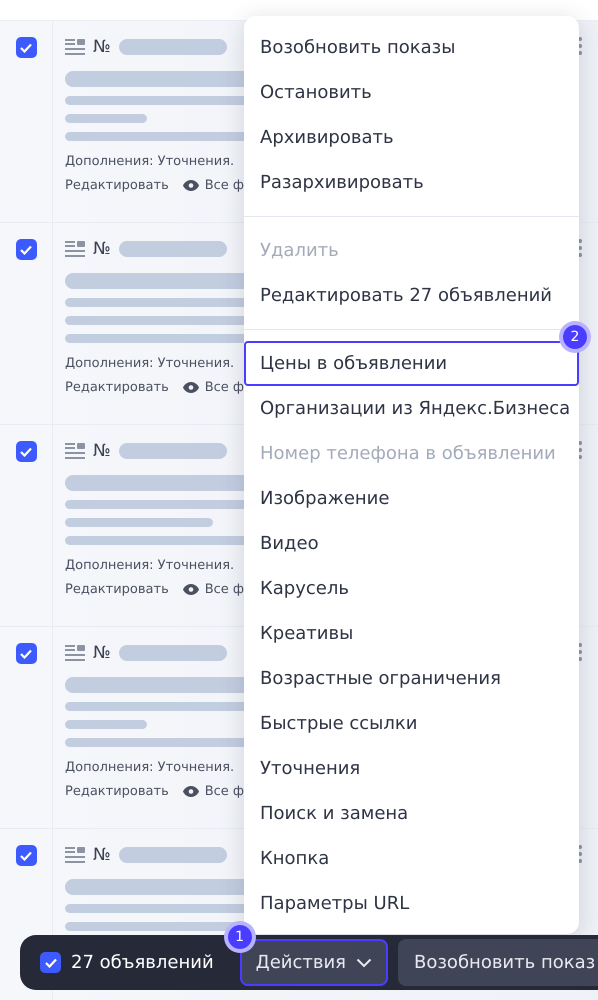 The height and width of the screenshot is (1000, 598). What do you see at coordinates (411, 813) in the screenshot?
I see `menu-item: Поиск и замена` at bounding box center [411, 813].